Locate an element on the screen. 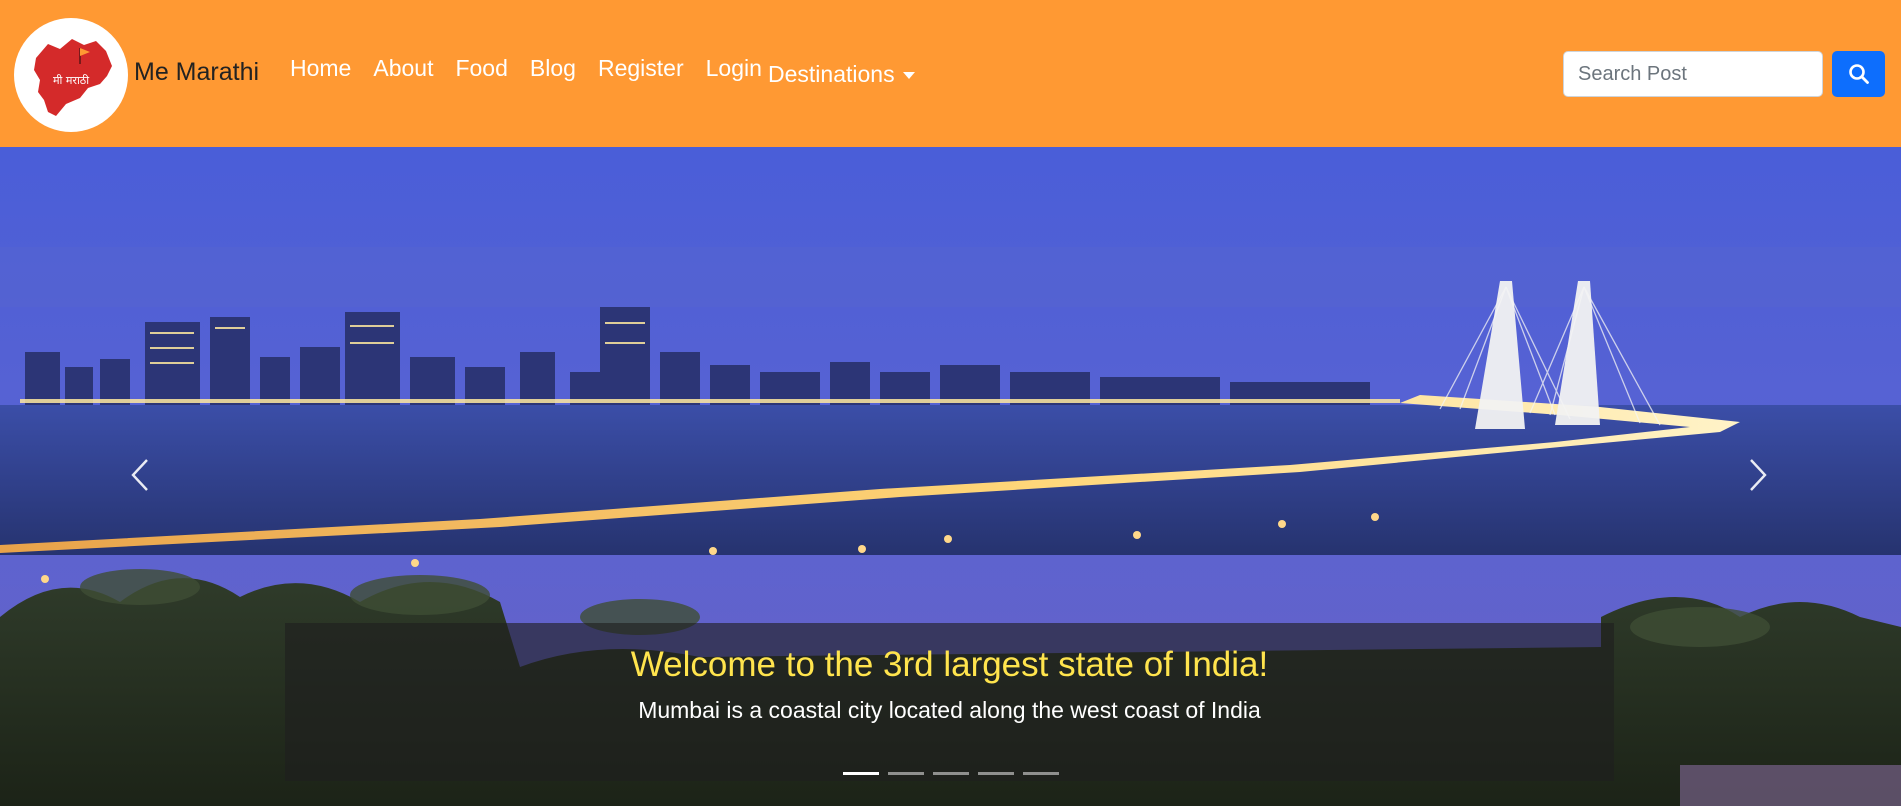 The width and height of the screenshot is (1901, 806). nav-link-register: Register is located at coordinates (641, 68).